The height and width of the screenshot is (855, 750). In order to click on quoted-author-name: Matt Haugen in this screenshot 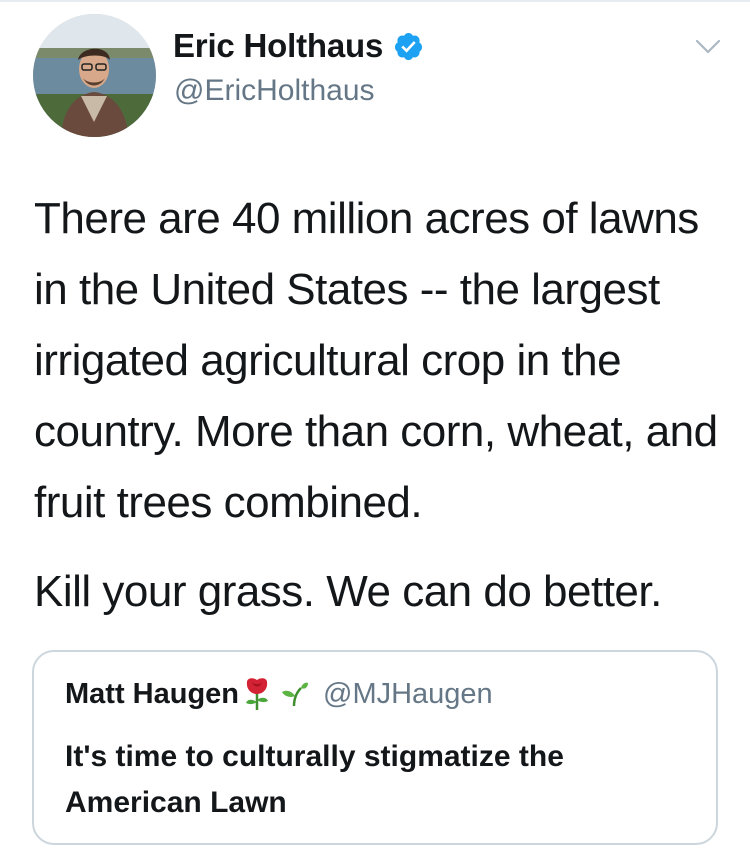, I will do `click(152, 694)`.